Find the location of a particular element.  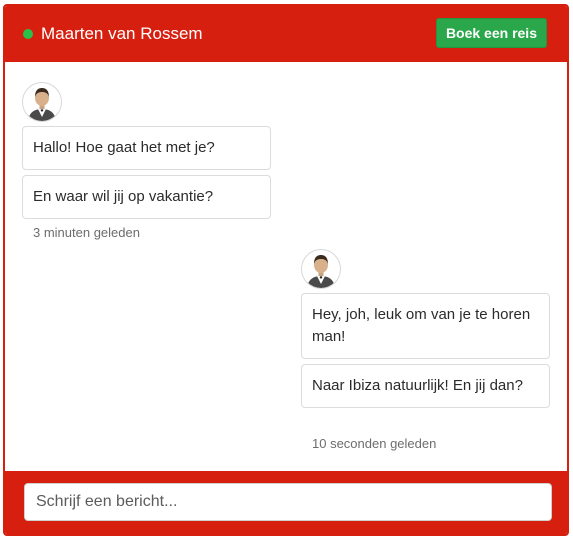

message-bubble: Hallo! Hoe gaat het met je? is located at coordinates (146, 148).